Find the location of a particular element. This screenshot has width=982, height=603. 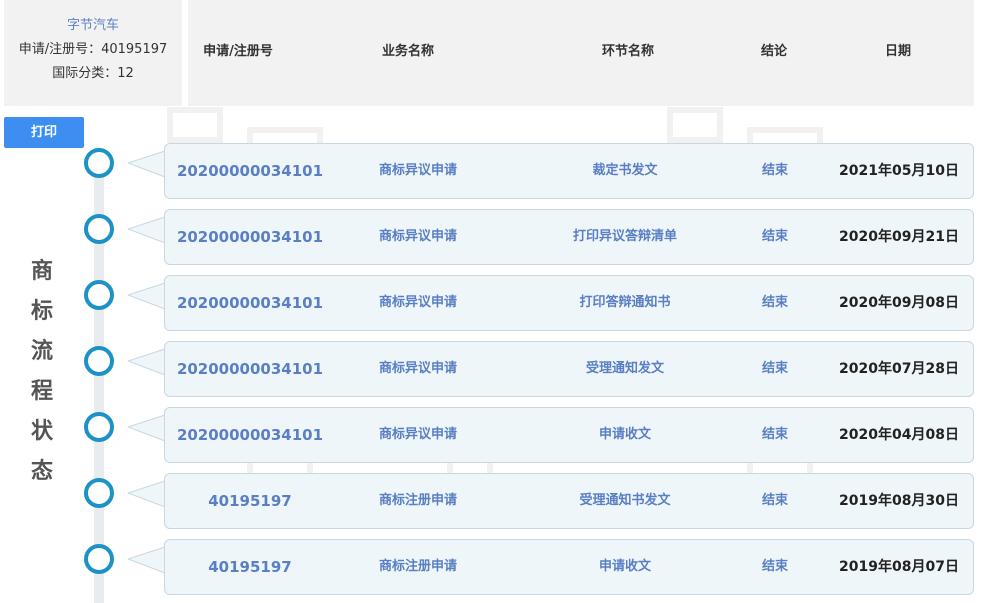

timeline-row: 40195197 商标注册申请 申请收文 结束 2019年08月07日 is located at coordinates (491, 567).